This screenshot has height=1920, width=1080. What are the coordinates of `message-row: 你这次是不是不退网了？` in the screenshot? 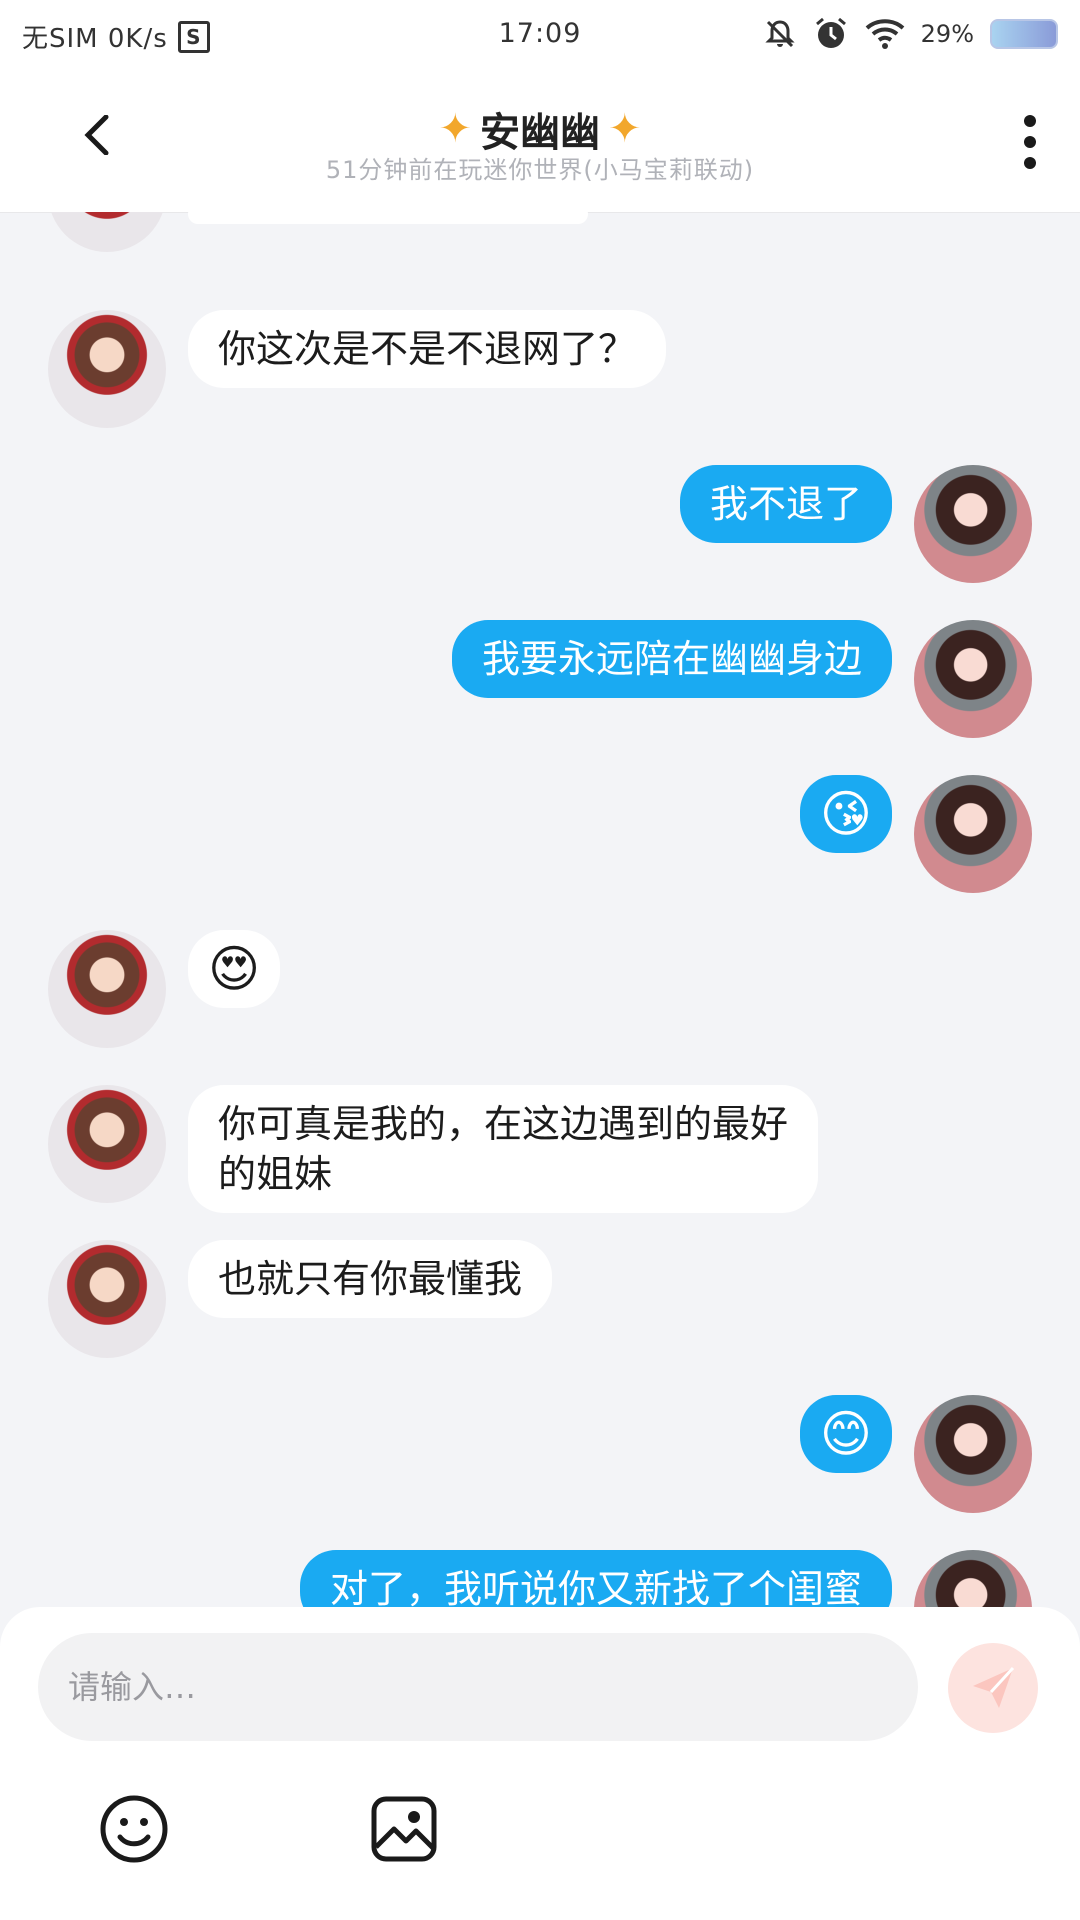 It's located at (357, 369).